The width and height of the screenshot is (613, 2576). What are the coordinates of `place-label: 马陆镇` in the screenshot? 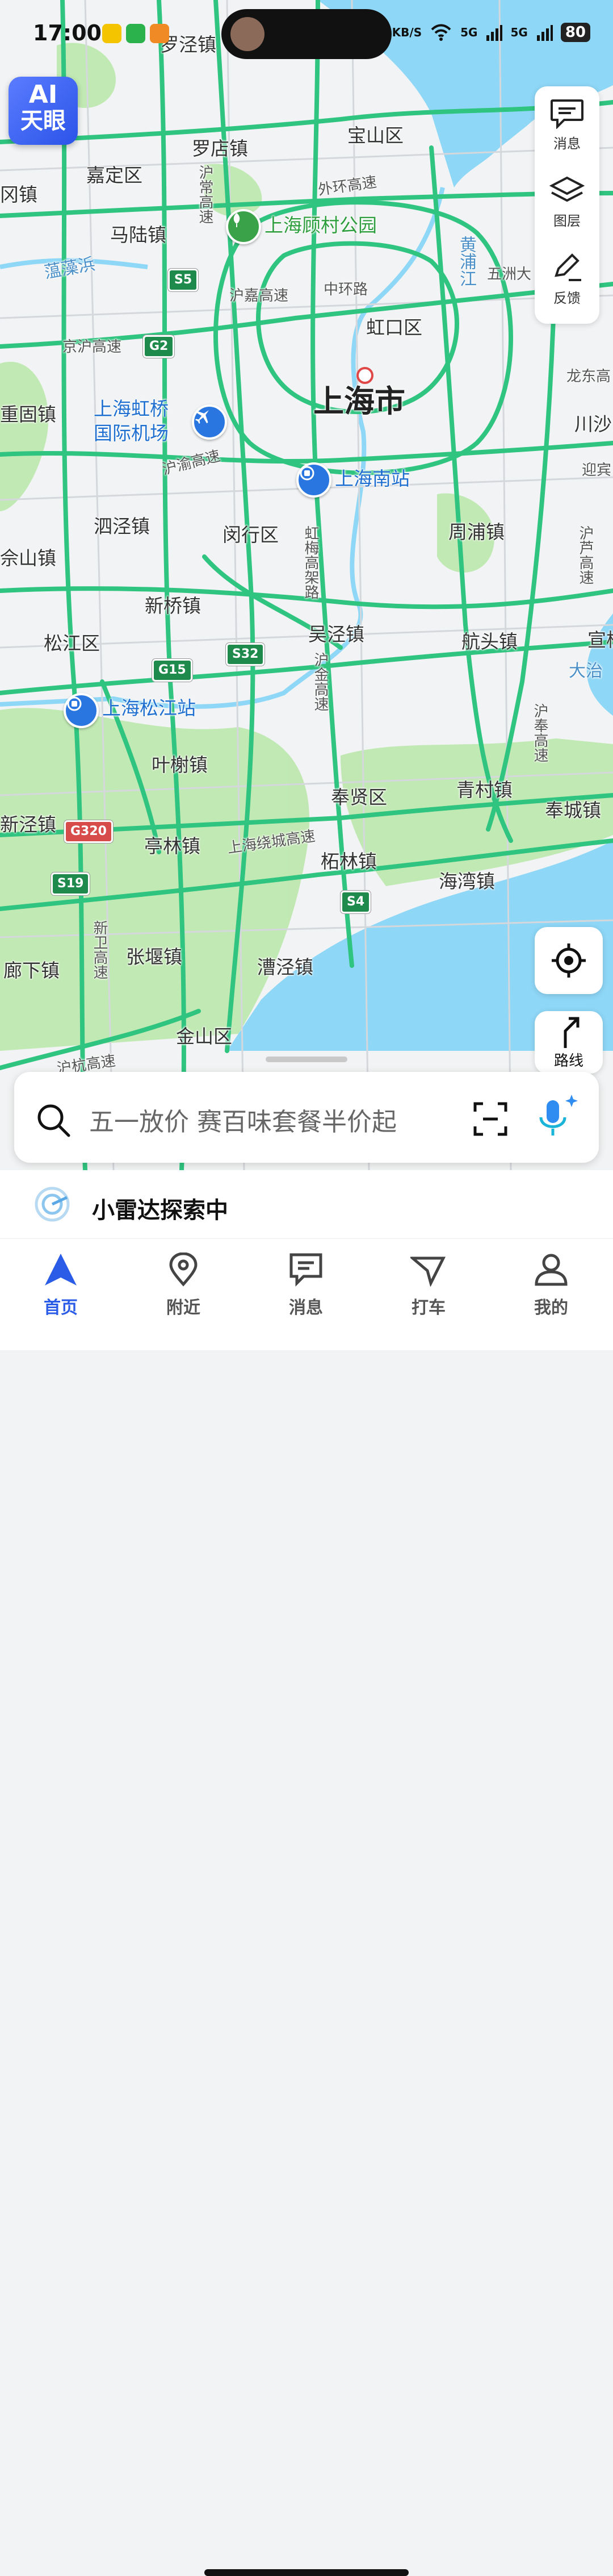 It's located at (138, 235).